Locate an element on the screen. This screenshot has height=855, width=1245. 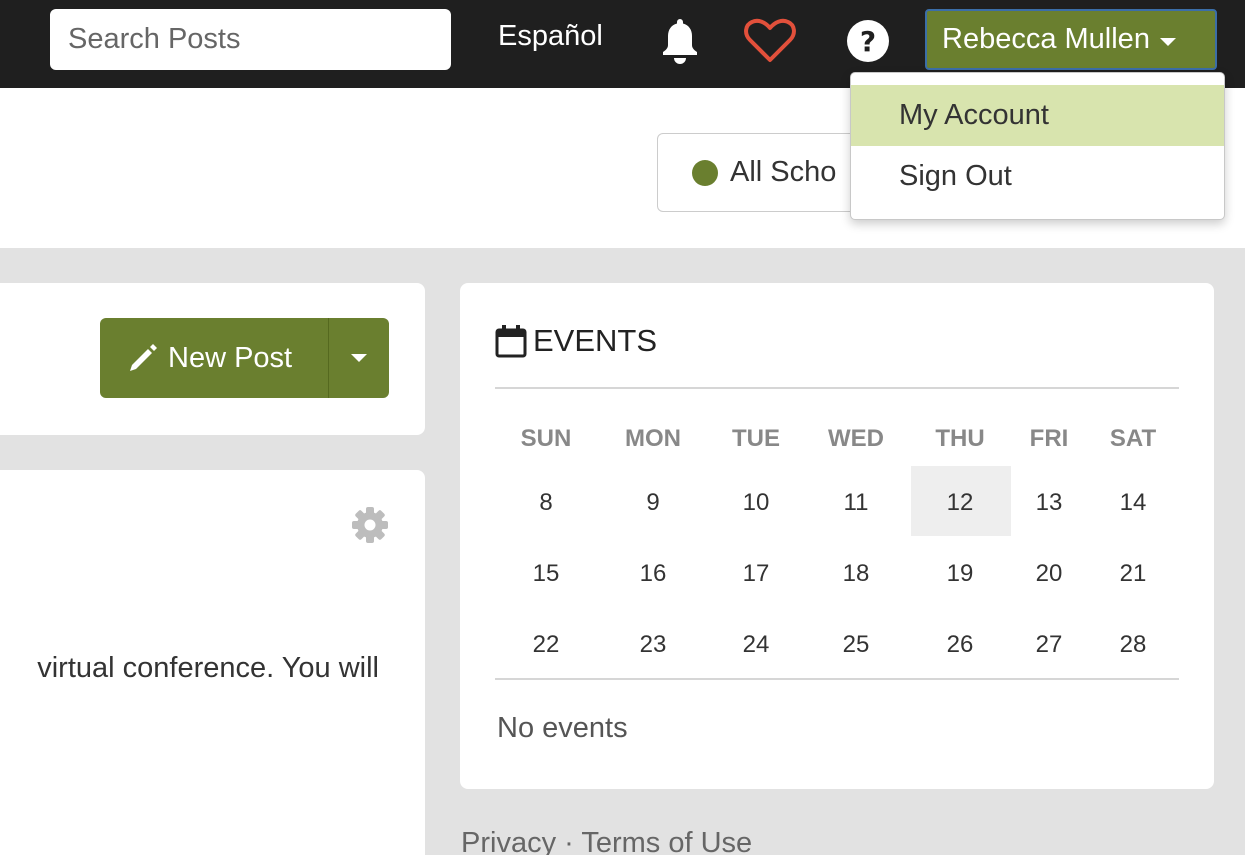
calendar-day: 22 is located at coordinates (546, 645).